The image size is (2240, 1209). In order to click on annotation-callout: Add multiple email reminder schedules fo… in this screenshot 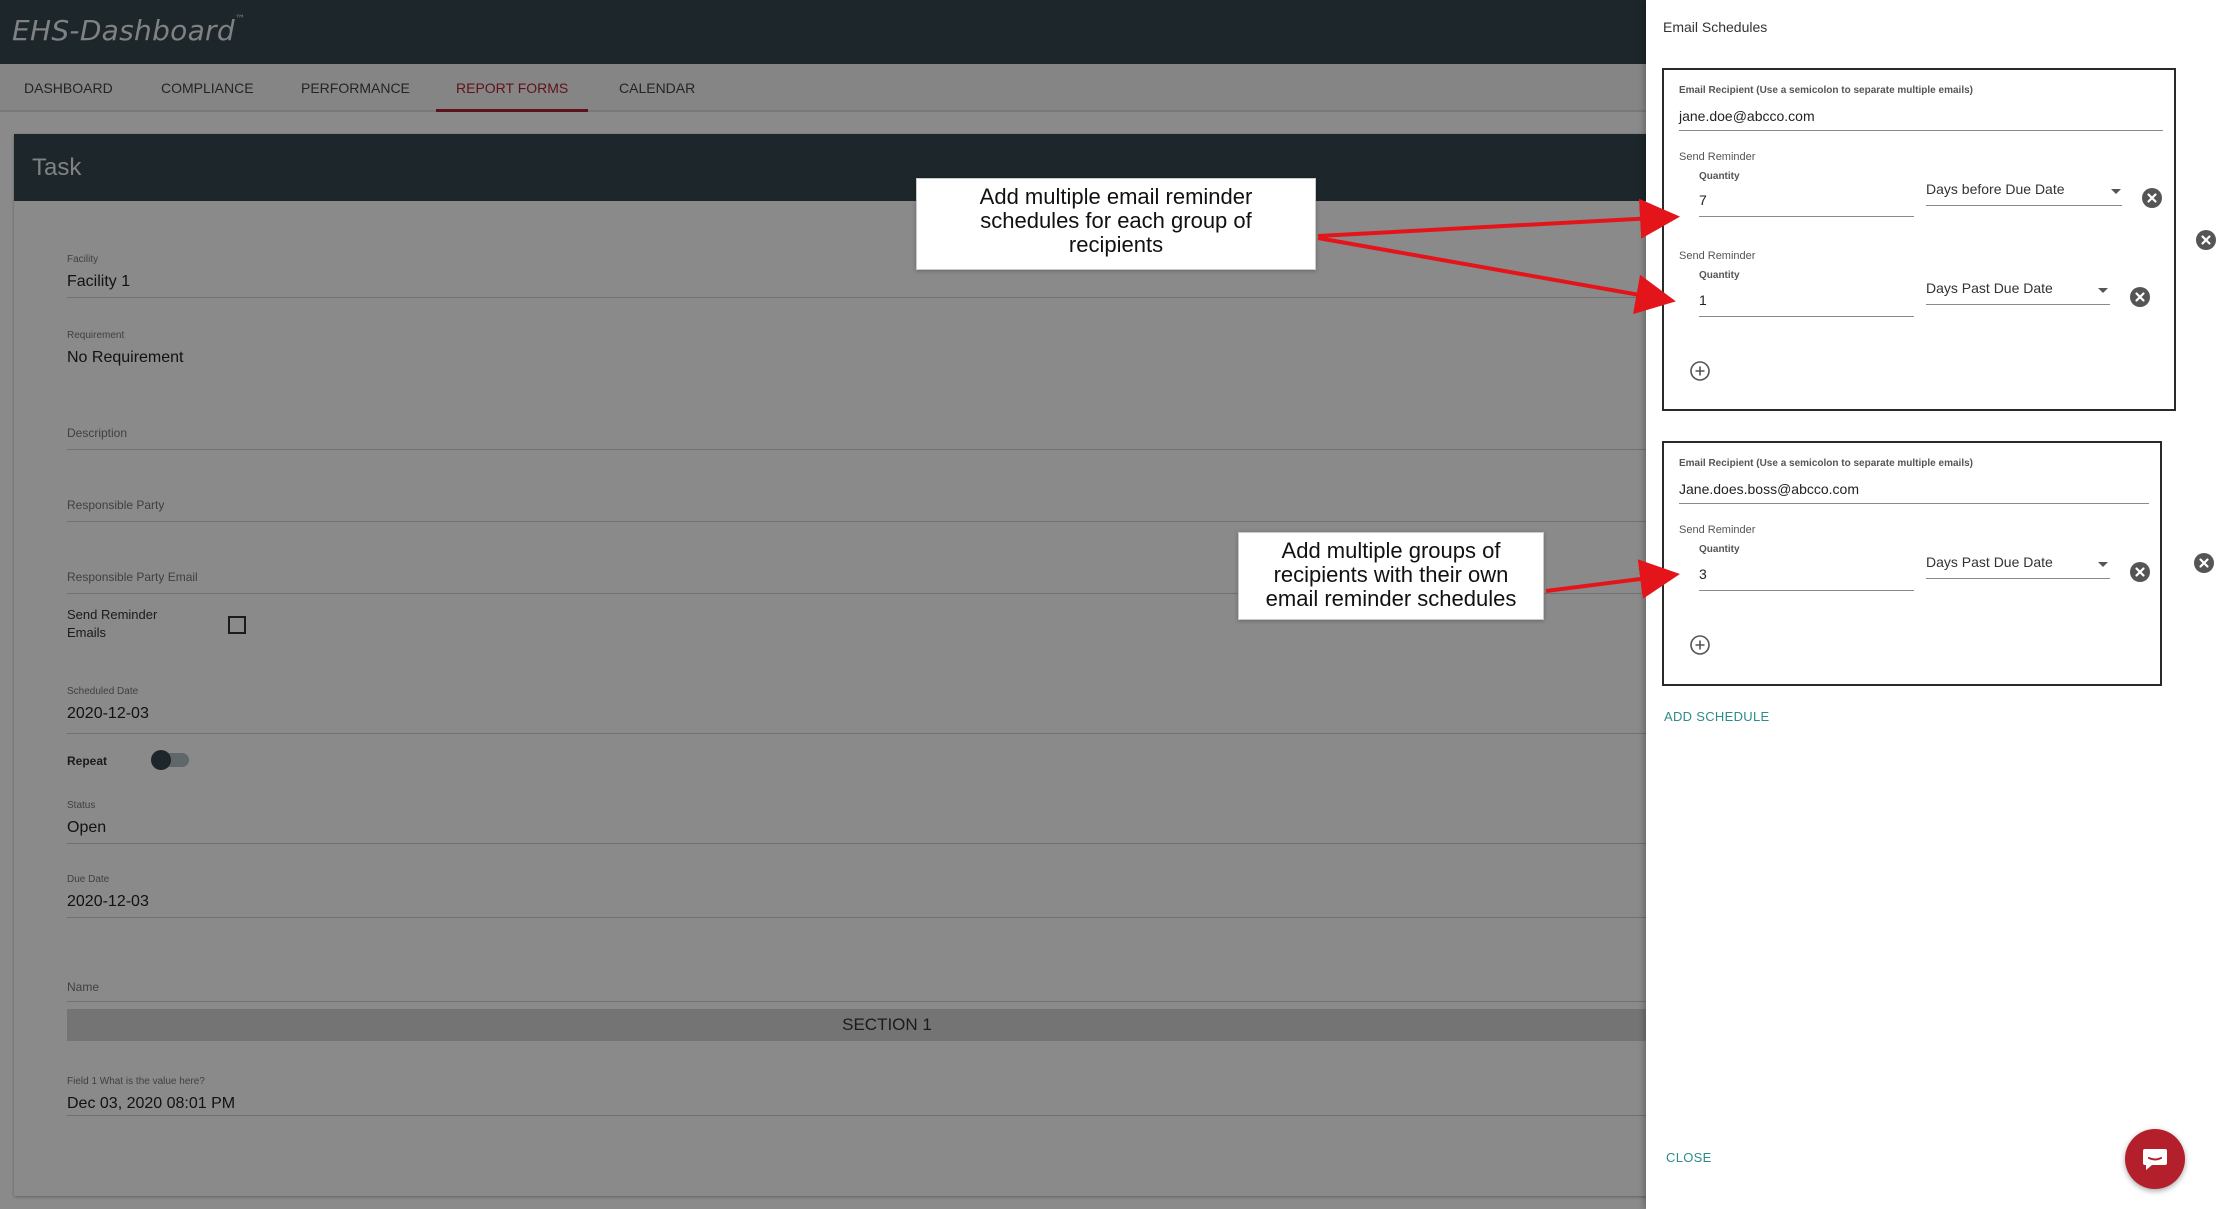, I will do `click(1116, 224)`.